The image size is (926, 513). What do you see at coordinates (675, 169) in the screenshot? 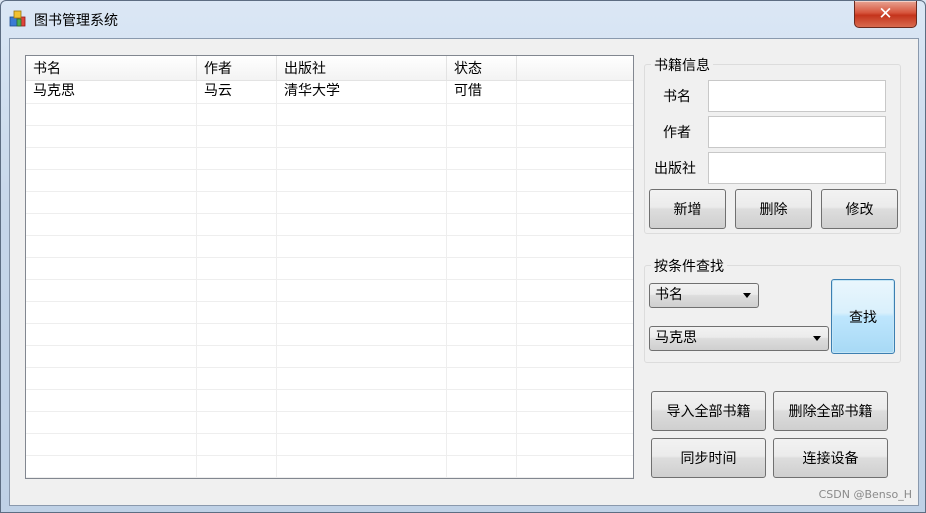
I see `publisher-label: 出版社` at bounding box center [675, 169].